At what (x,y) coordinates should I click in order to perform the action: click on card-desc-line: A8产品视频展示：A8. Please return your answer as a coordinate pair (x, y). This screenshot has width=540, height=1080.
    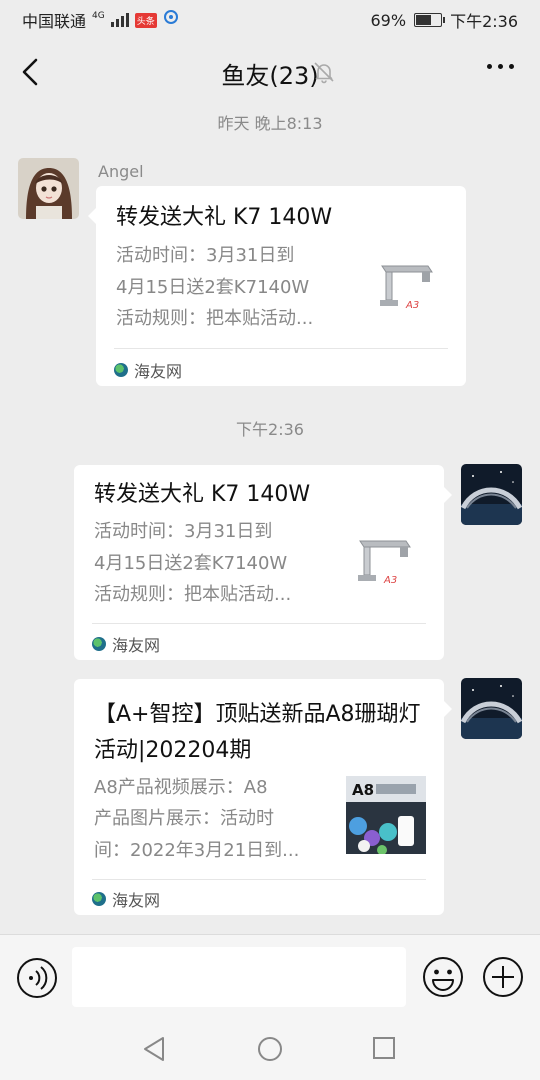
    Looking at the image, I should click on (181, 787).